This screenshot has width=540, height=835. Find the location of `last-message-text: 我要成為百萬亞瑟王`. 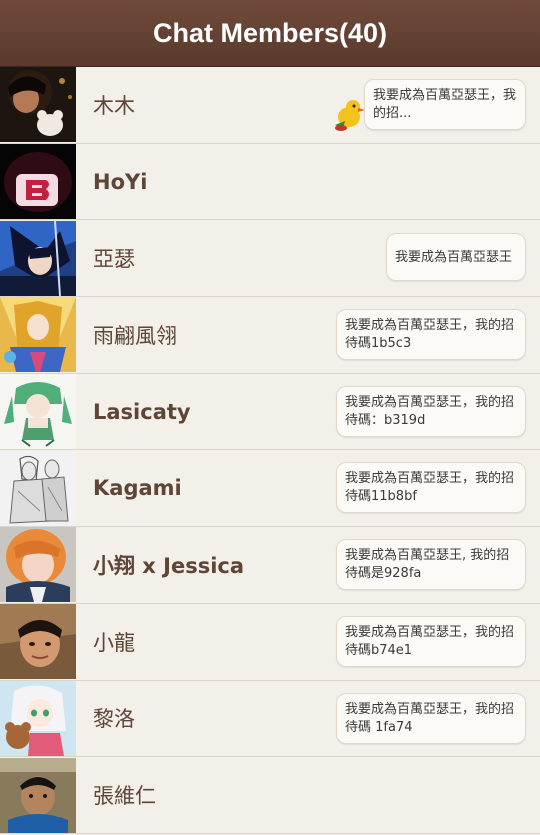

last-message-text: 我要成為百萬亞瑟王 is located at coordinates (454, 257).